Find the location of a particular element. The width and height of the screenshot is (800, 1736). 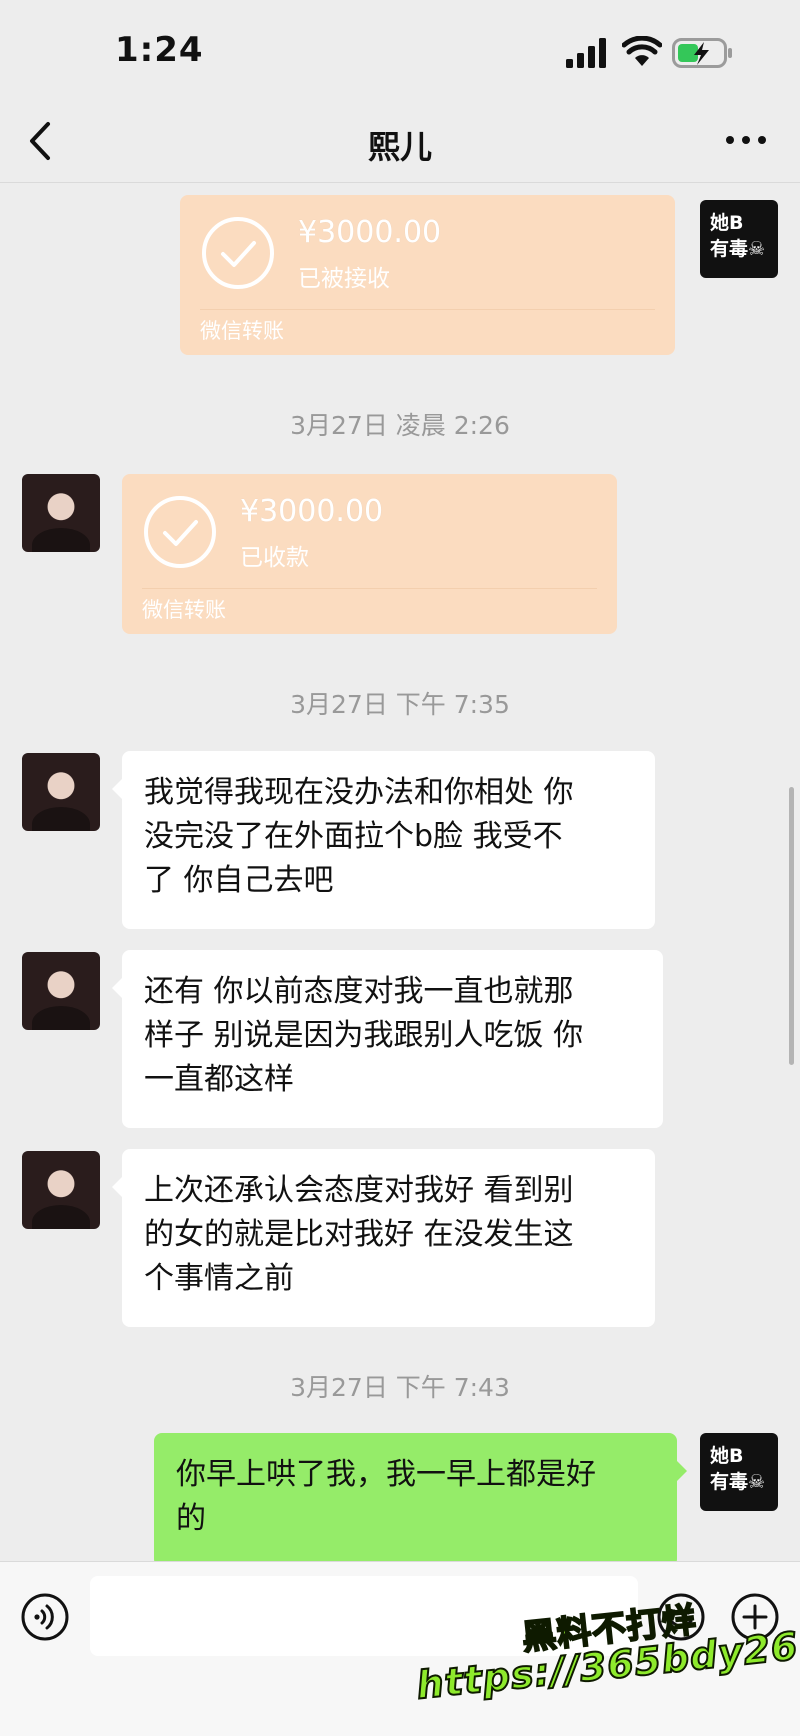

message-line: 没完没了在外面拉个b脸 我受不 is located at coordinates (353, 836).